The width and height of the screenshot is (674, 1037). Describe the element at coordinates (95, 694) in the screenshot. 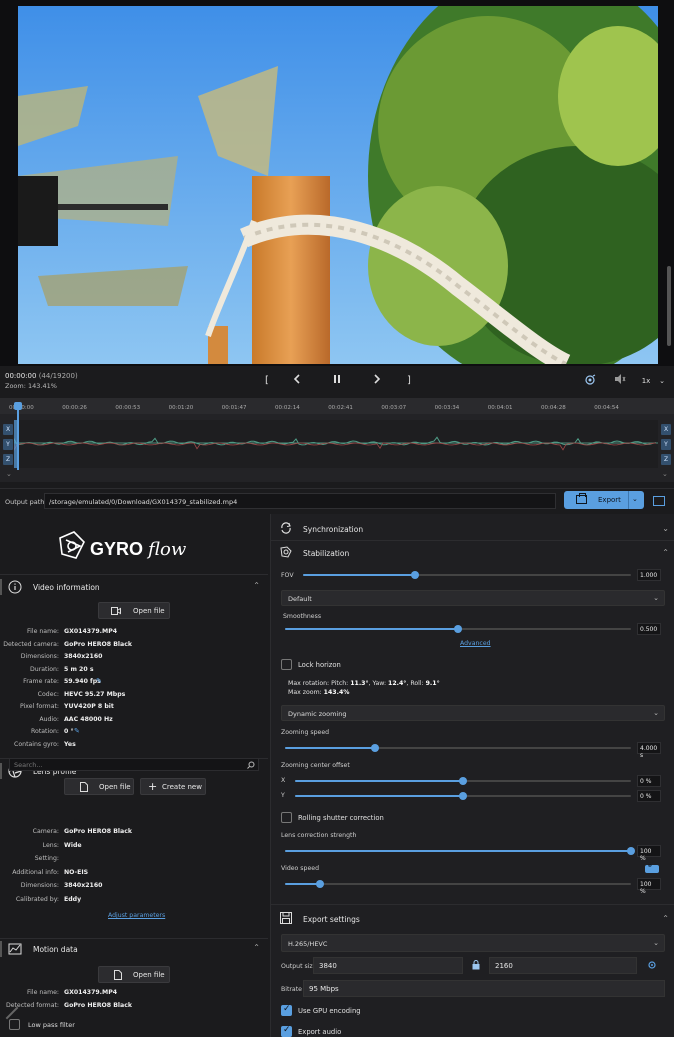

I see `info-row-value: HEVC 95.27 Mbps` at that location.